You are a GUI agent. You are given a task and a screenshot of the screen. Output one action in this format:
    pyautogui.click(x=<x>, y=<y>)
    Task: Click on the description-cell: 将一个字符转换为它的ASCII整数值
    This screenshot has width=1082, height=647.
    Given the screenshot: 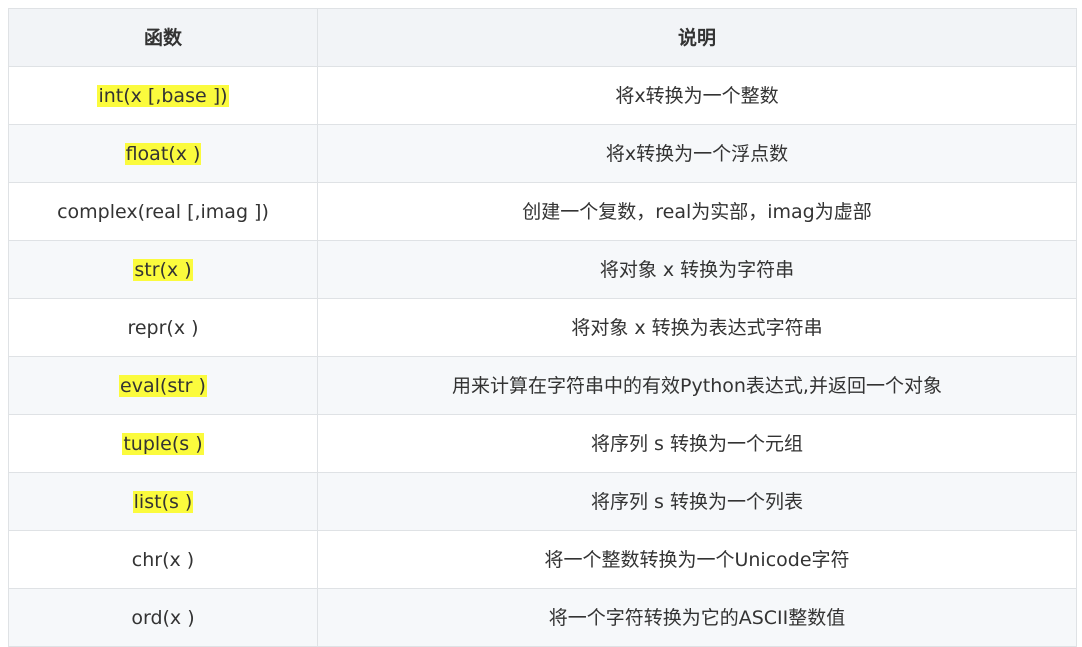 What is the action you would take?
    pyautogui.click(x=697, y=617)
    